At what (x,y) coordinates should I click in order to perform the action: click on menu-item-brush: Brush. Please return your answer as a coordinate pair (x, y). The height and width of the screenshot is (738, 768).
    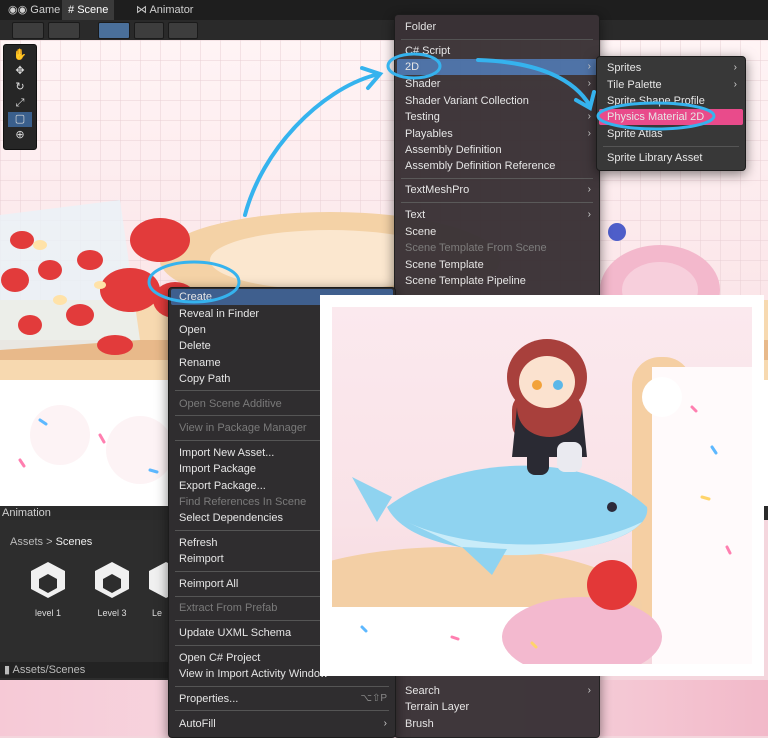
    Looking at the image, I should click on (419, 724).